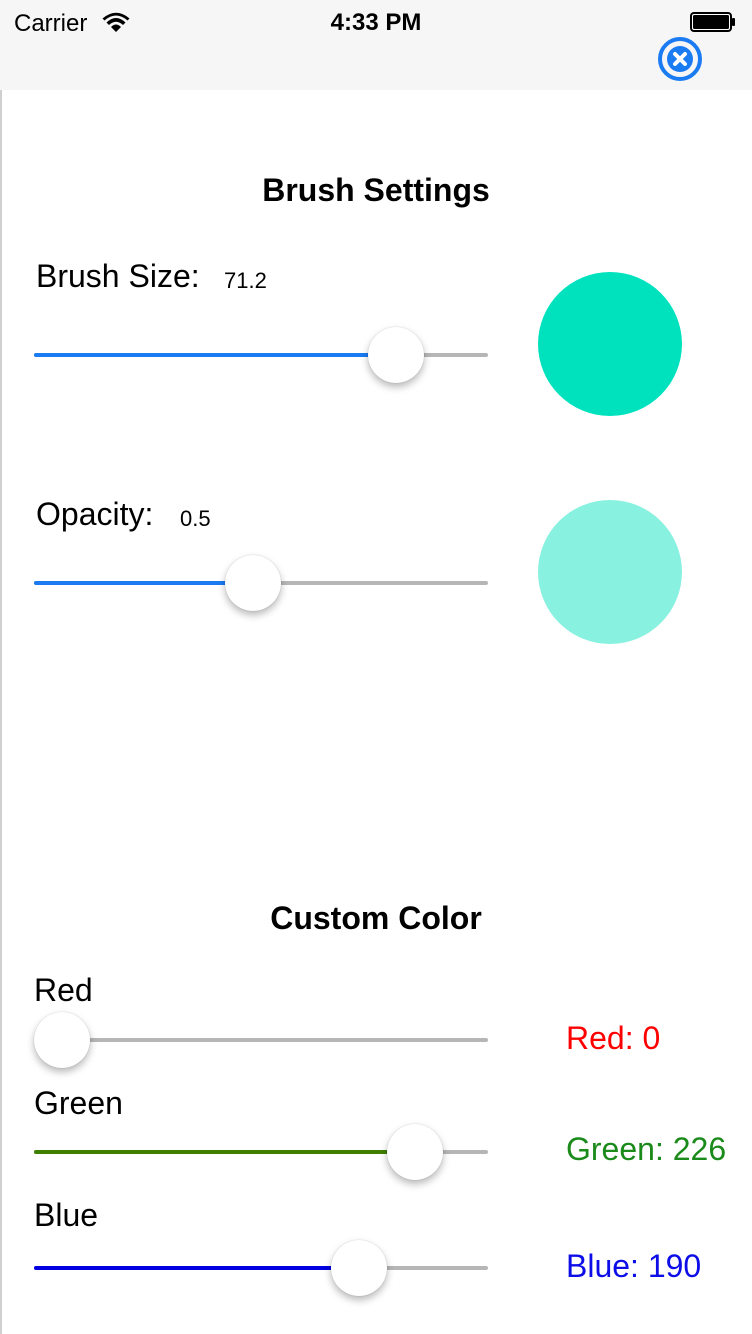 Image resolution: width=752 pixels, height=1334 pixels. Describe the element at coordinates (195, 518) in the screenshot. I see `opacity-value: 0.5` at that location.